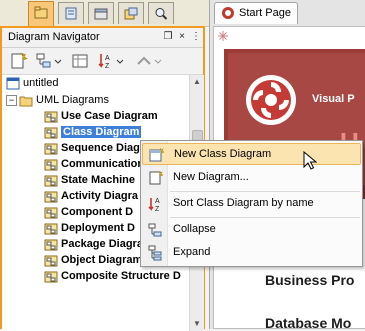  I want to click on tab-class-repository, so click(101, 13).